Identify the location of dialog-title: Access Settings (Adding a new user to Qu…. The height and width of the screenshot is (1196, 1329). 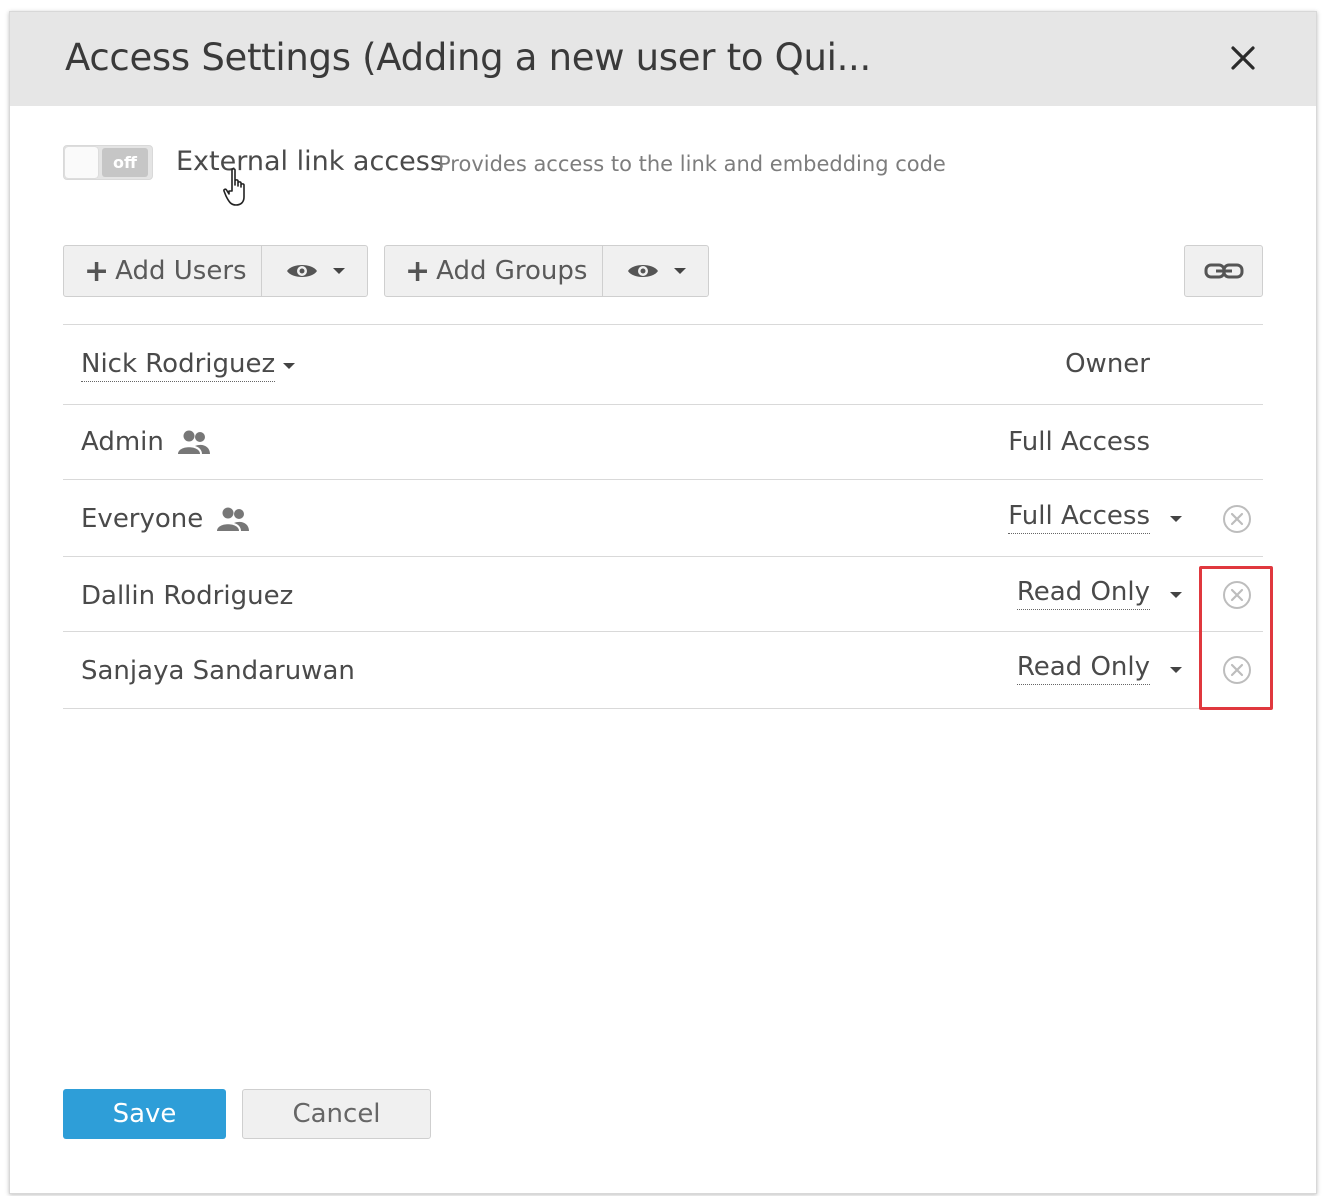
(468, 57).